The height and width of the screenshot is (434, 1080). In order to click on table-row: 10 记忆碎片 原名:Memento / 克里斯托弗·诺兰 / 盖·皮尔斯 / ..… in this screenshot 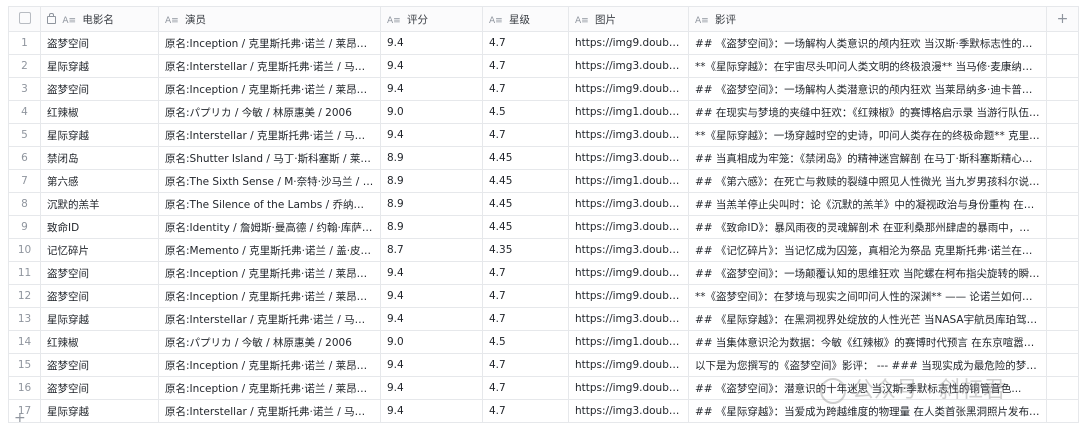, I will do `click(543, 250)`.